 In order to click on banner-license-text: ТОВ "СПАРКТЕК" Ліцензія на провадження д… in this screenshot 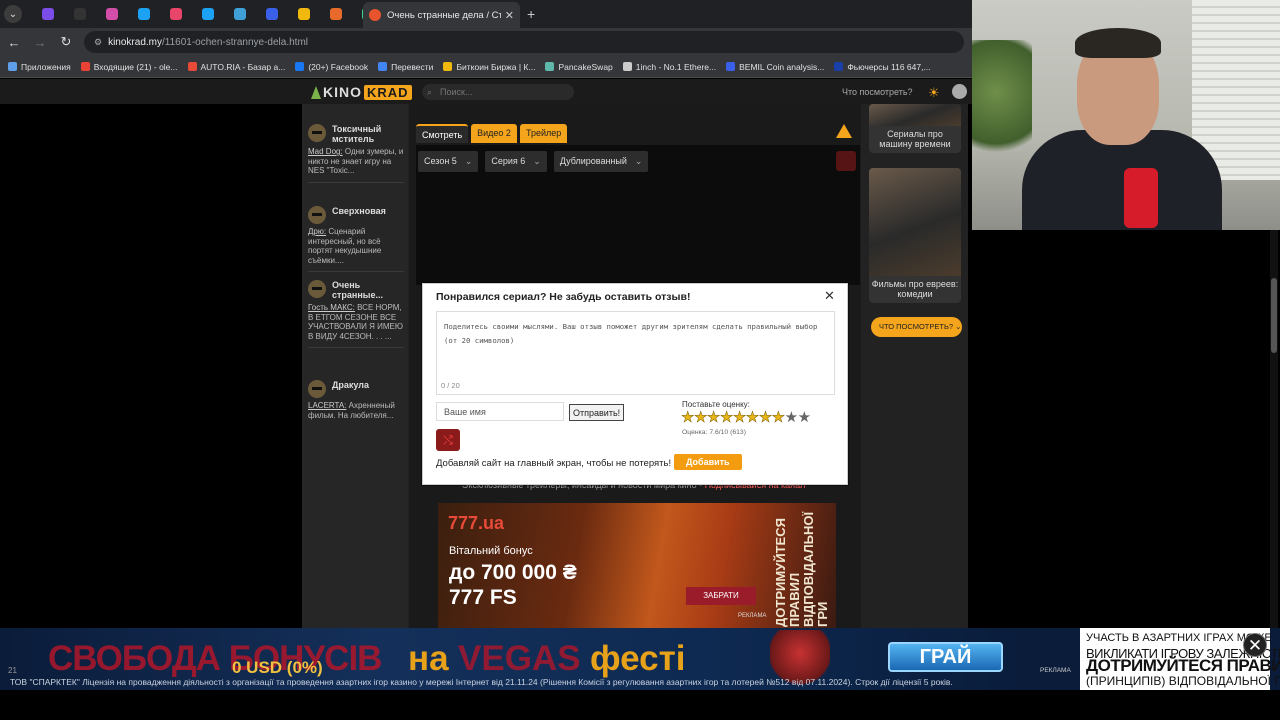, I will do `click(481, 682)`.